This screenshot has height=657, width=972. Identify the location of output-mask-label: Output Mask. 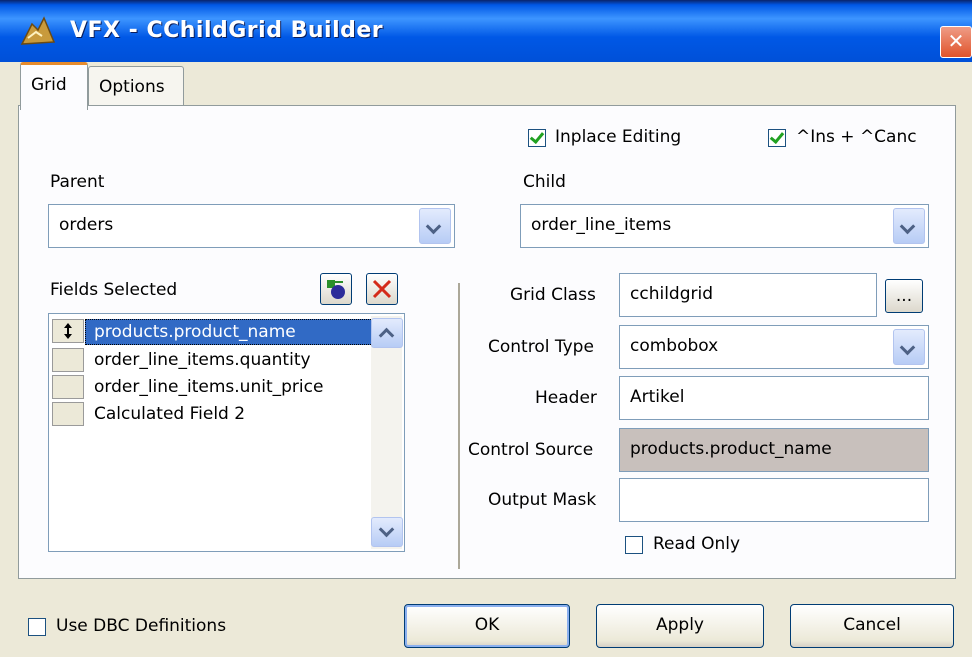
(542, 500).